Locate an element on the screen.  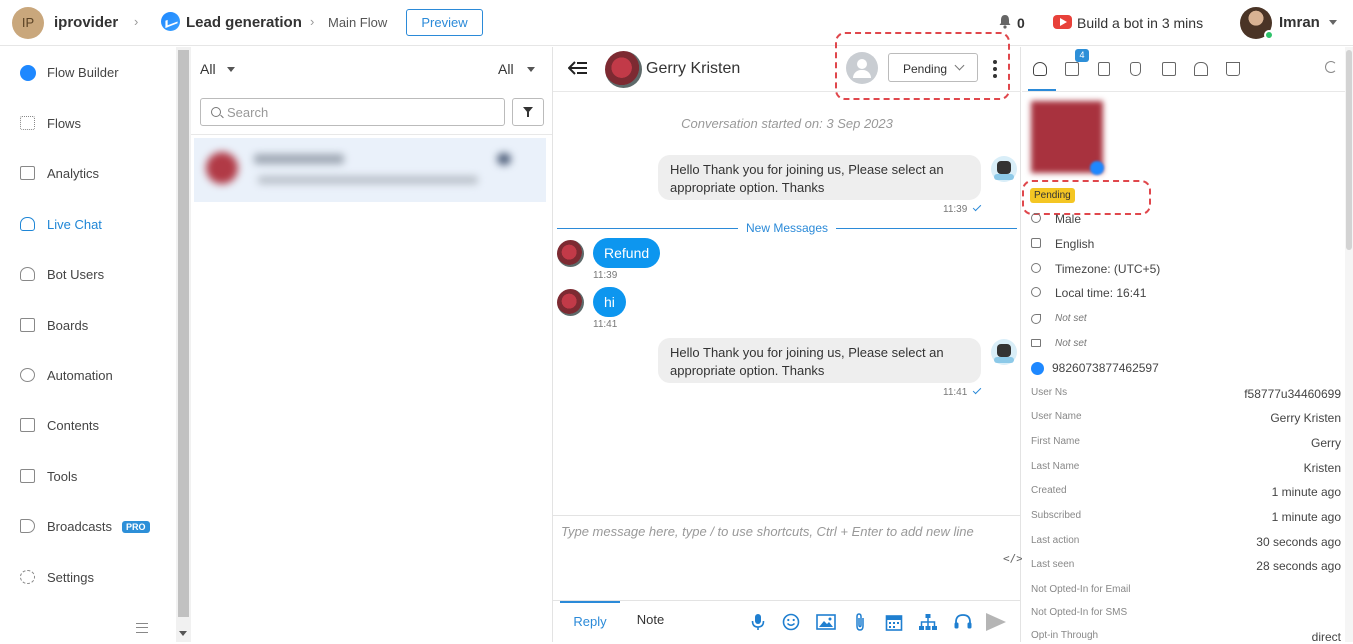
sidebar-item-label: Tools is located at coordinates (62, 476).